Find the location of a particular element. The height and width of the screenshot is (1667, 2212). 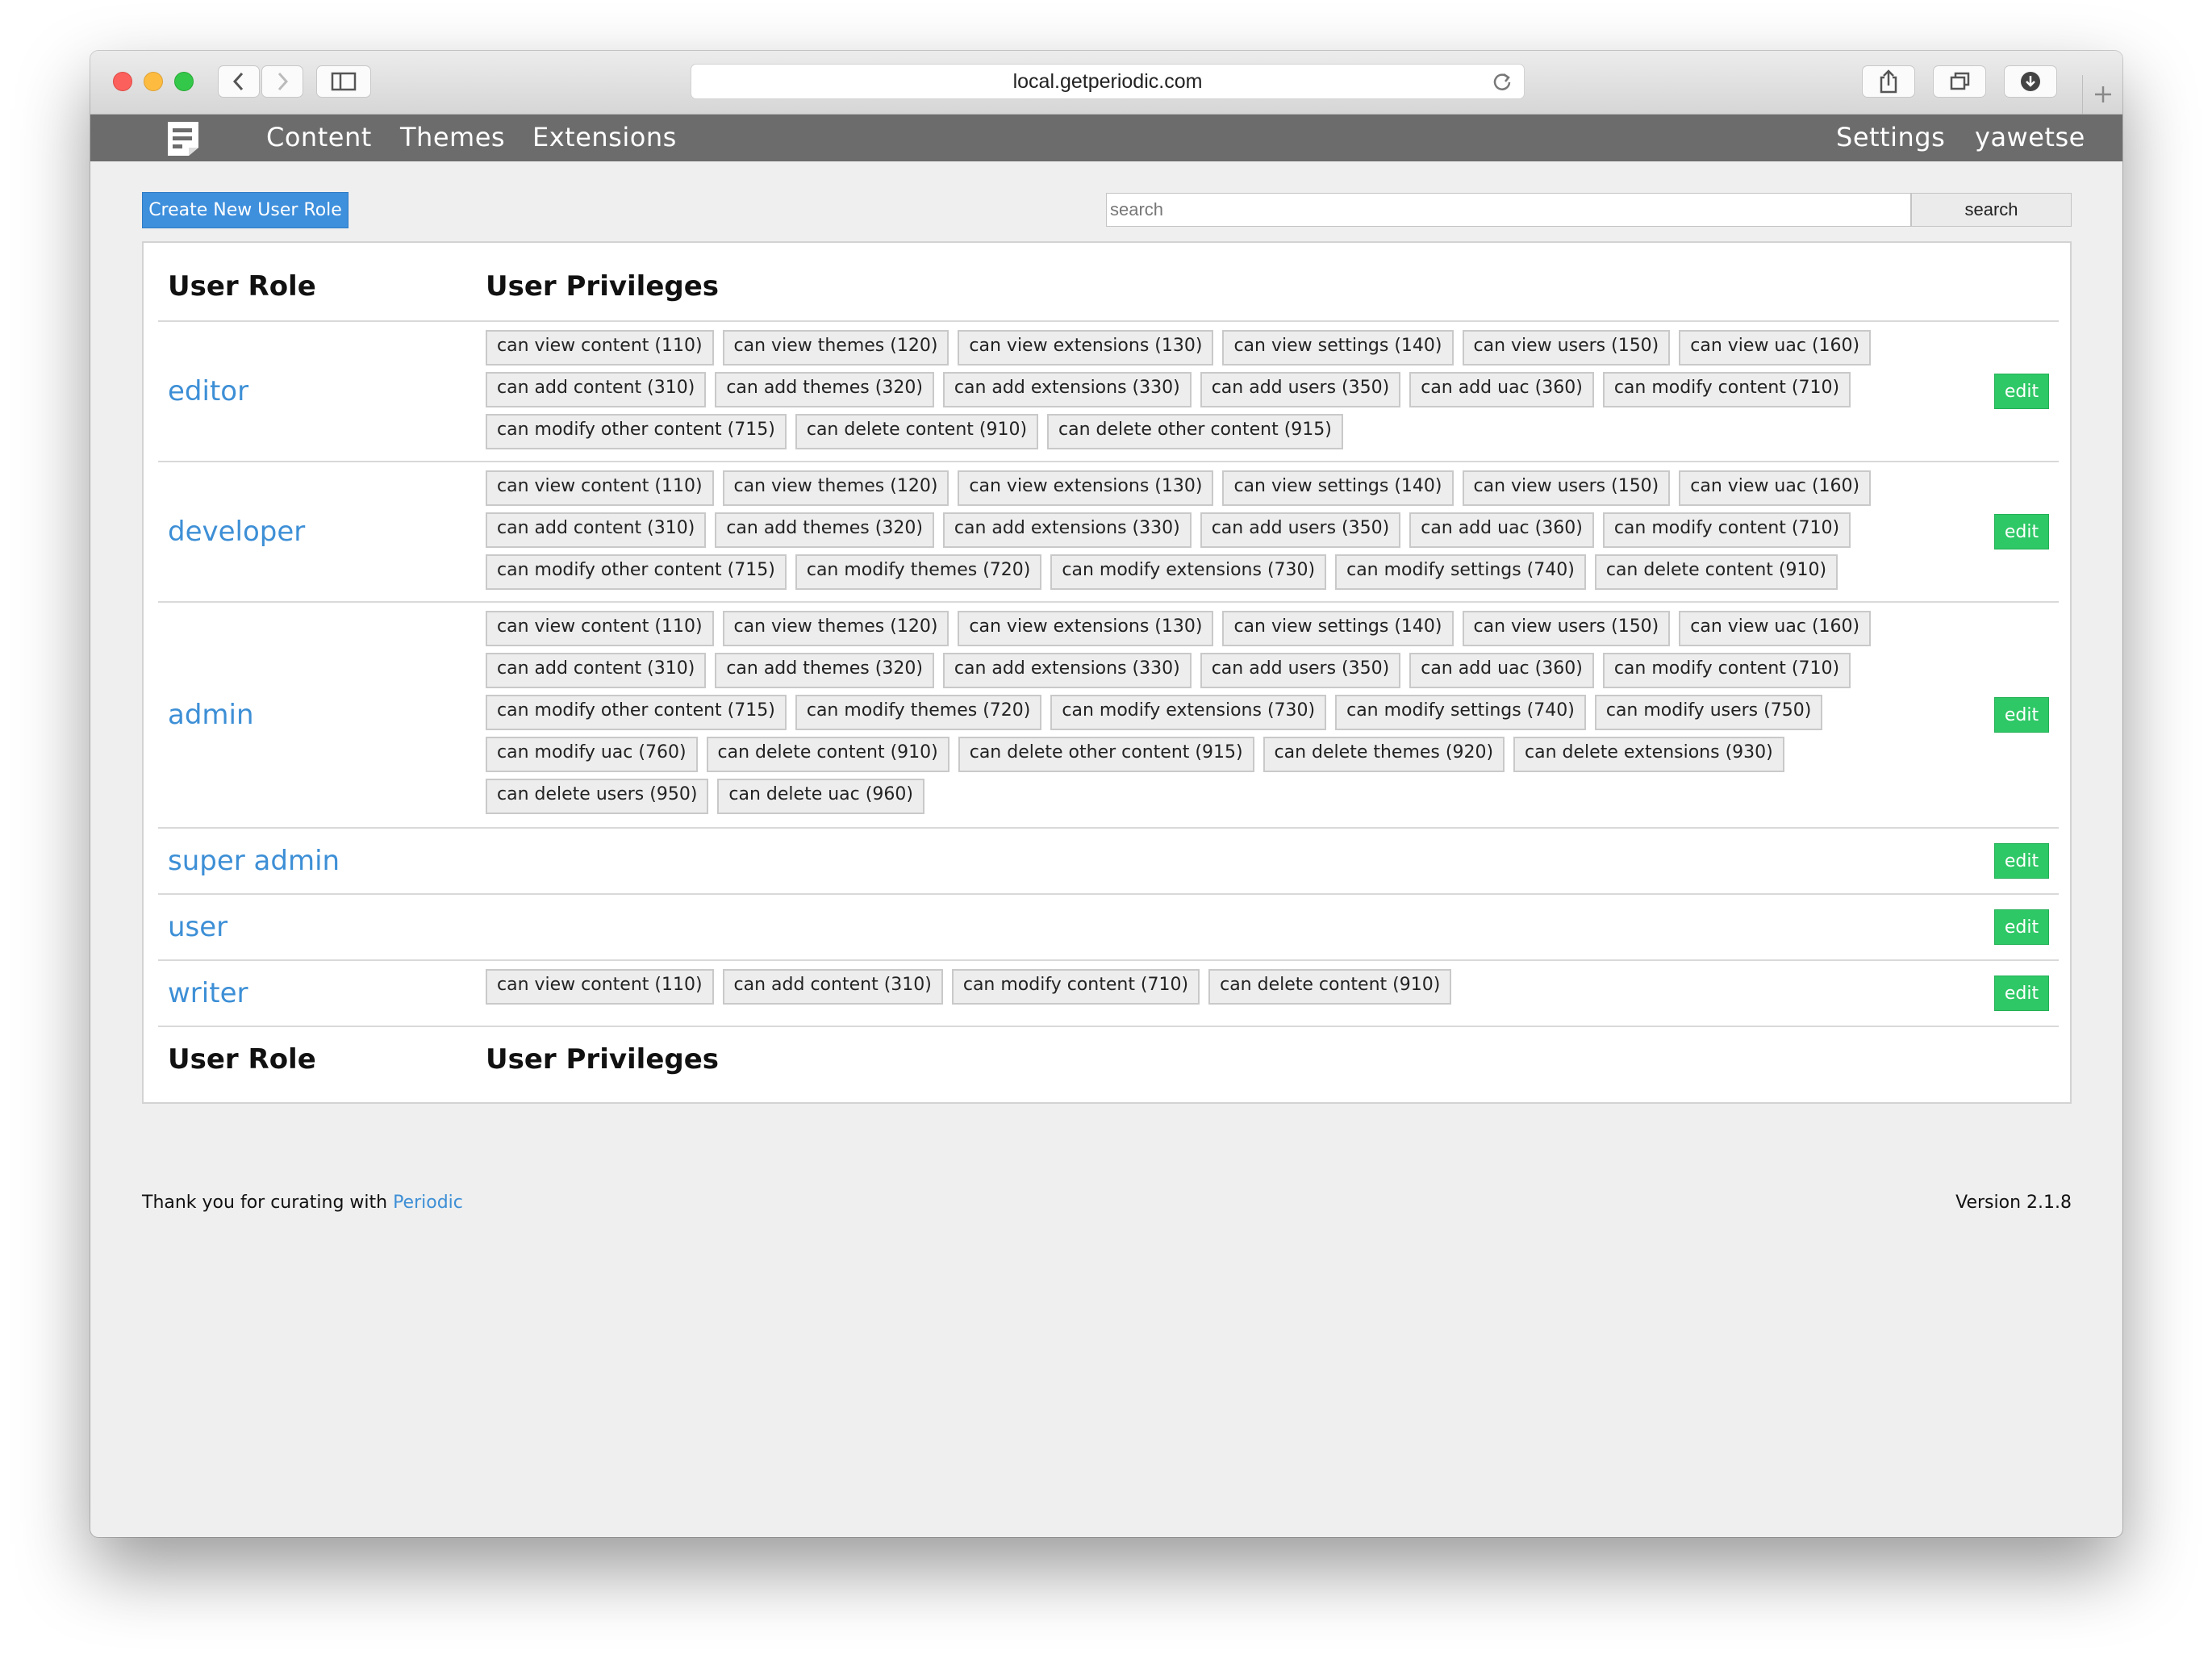

privilege-tag: can delete users (950) is located at coordinates (597, 797).